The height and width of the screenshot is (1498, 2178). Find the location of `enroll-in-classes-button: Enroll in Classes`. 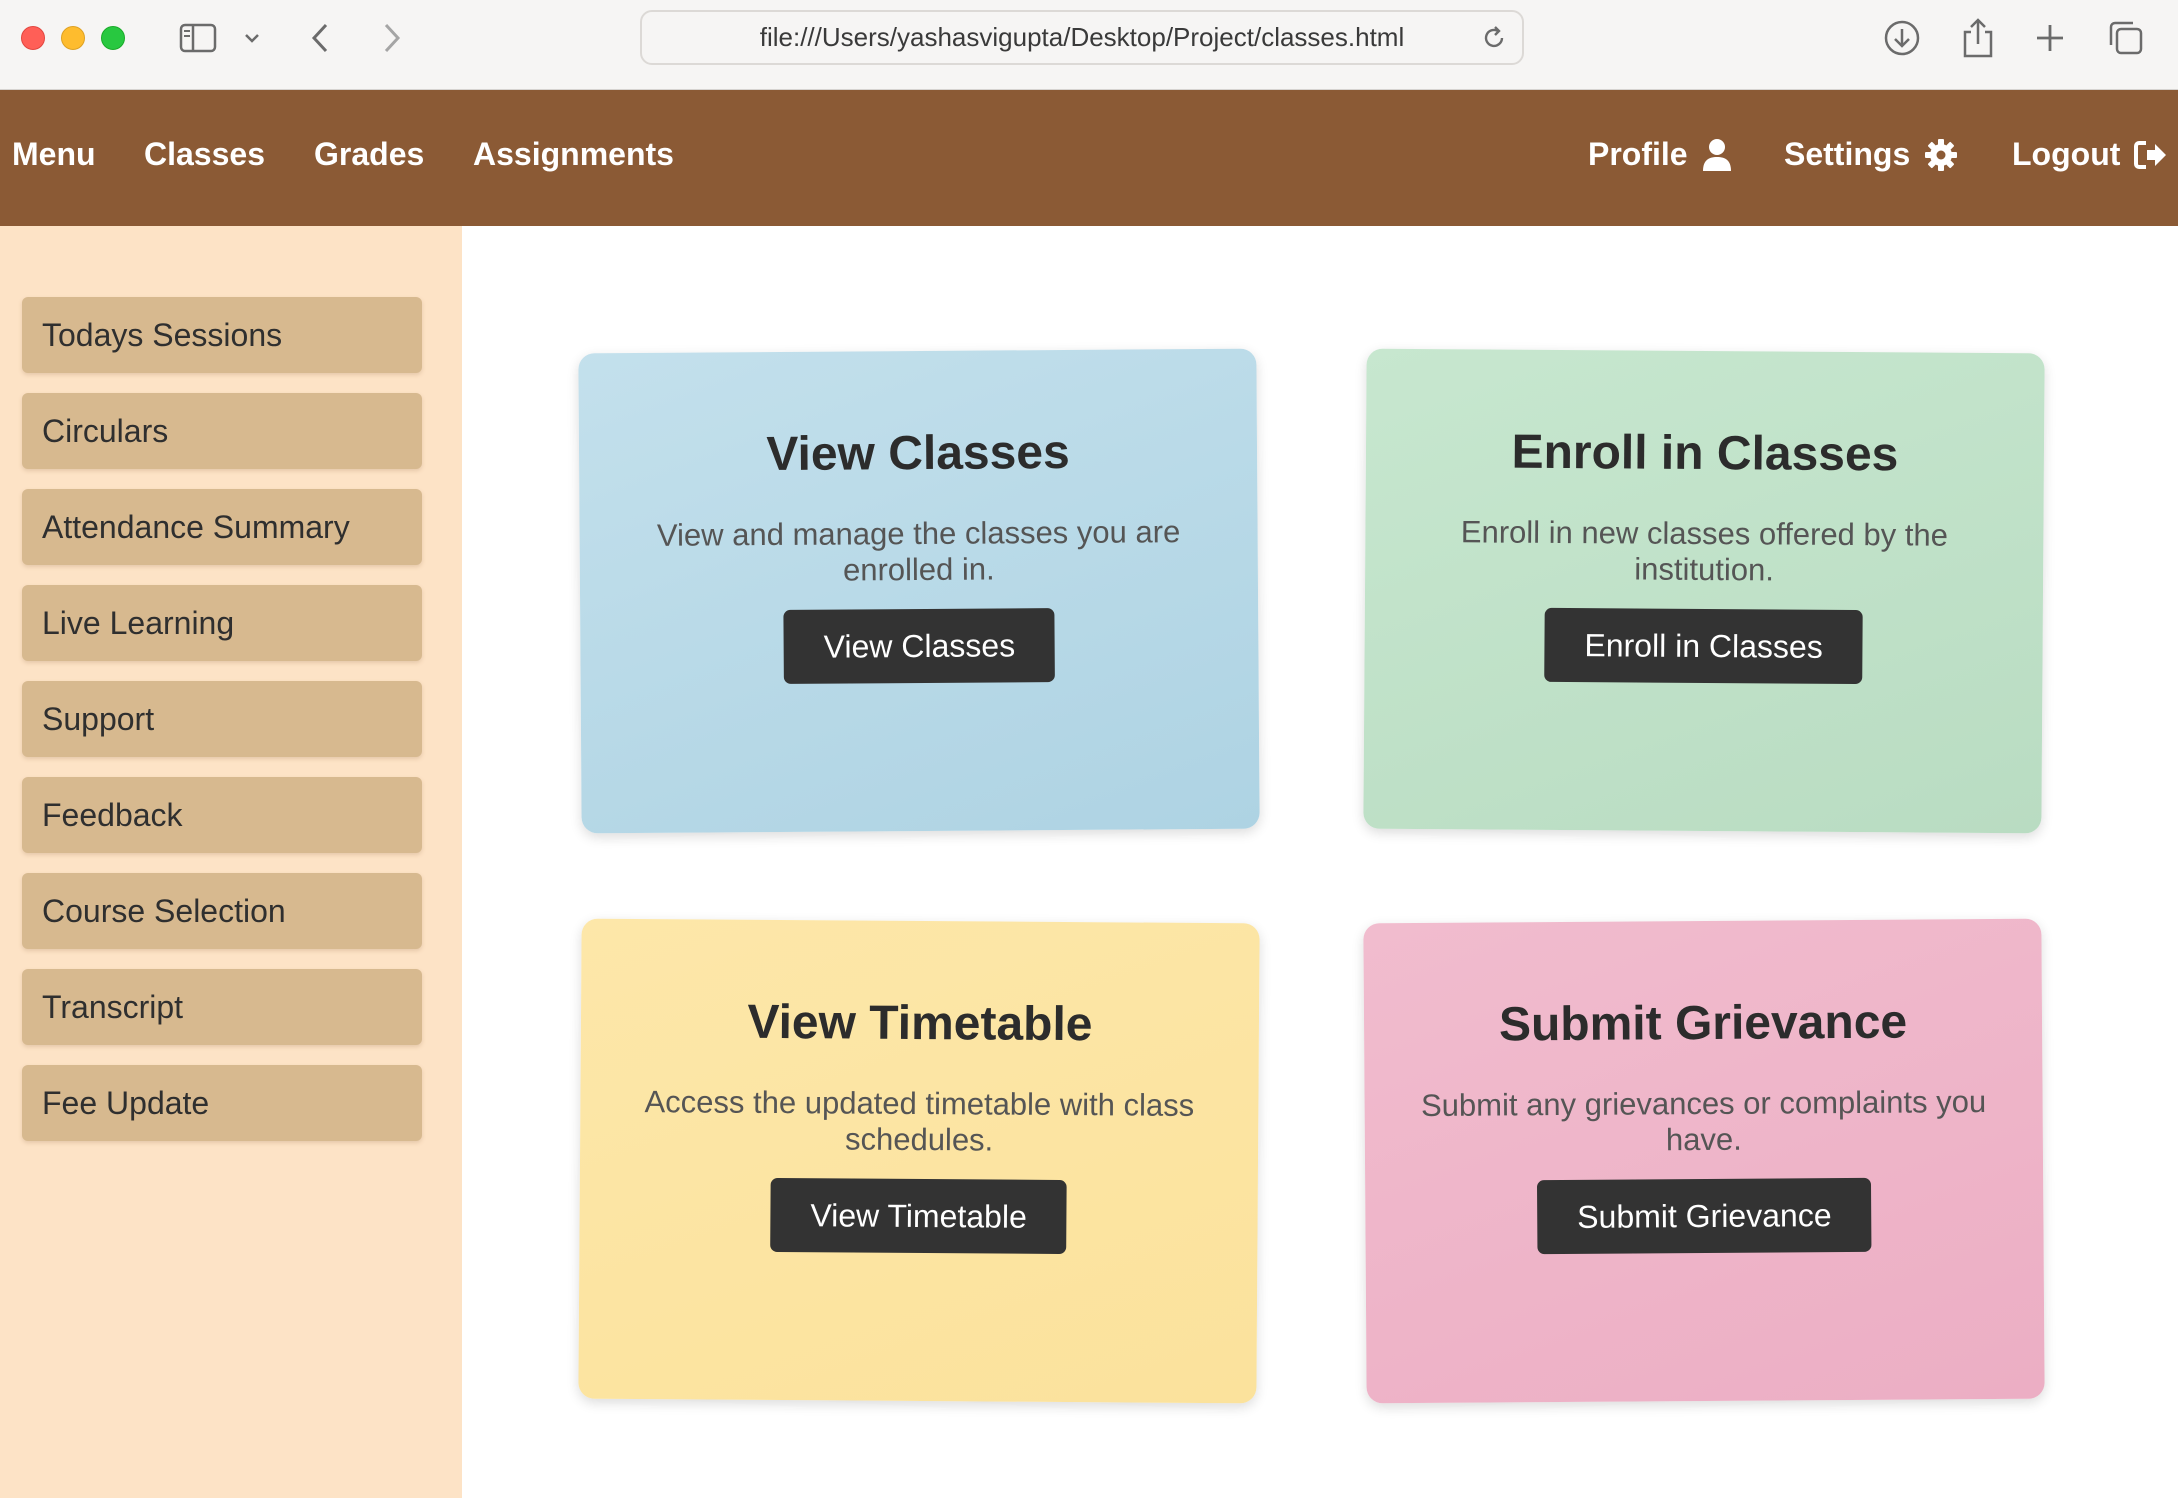

enroll-in-classes-button: Enroll in Classes is located at coordinates (1704, 646).